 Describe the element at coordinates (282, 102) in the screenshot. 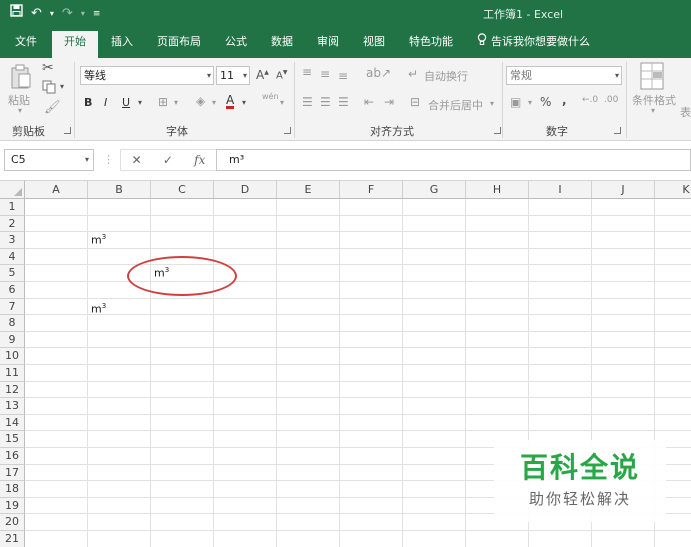

I see `phonetic-dropdown-icon: ▾` at that location.